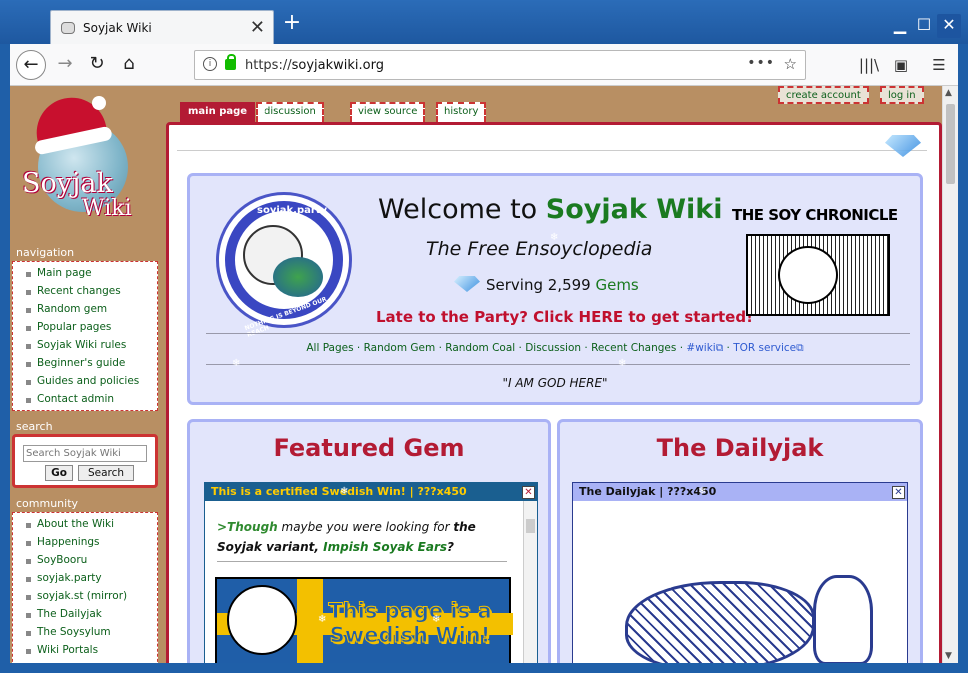 This screenshot has width=968, height=673. I want to click on com-wiki-portals: Wiki Portals, so click(85, 651).